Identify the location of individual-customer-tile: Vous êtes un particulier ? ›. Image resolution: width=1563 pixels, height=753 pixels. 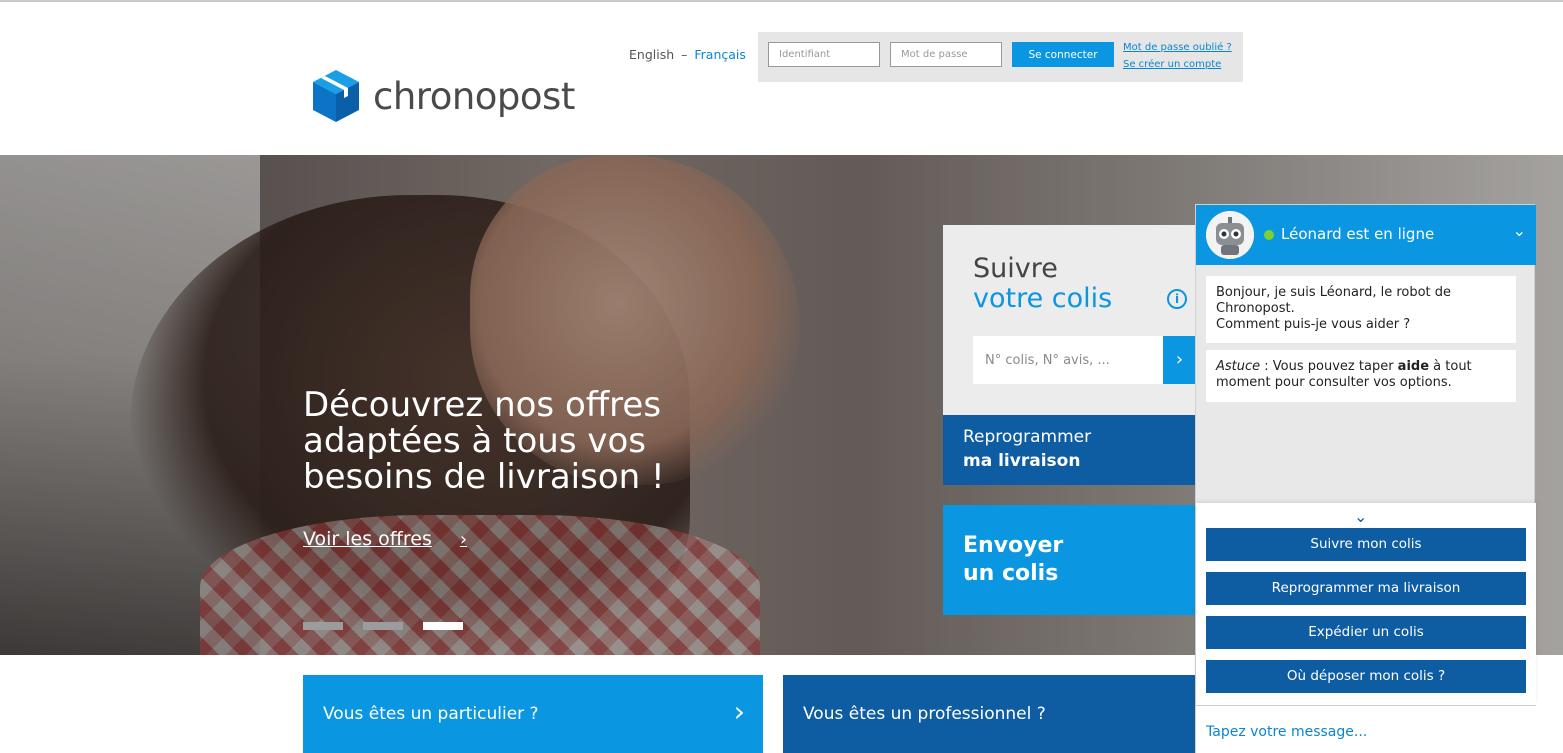
(533, 714).